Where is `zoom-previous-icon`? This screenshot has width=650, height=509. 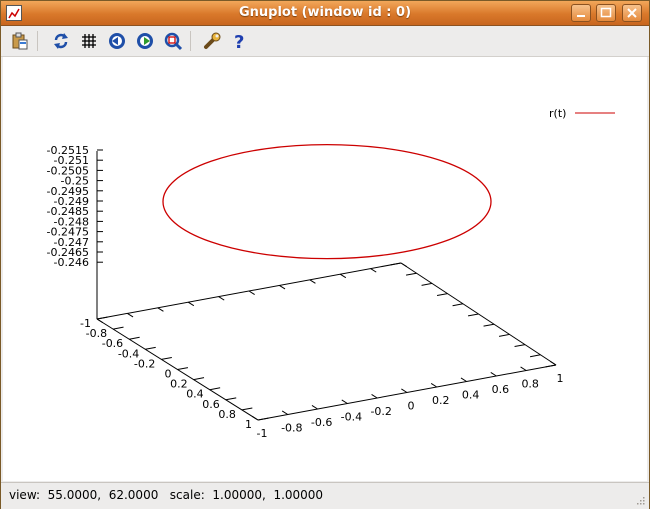
zoom-previous-icon is located at coordinates (117, 41).